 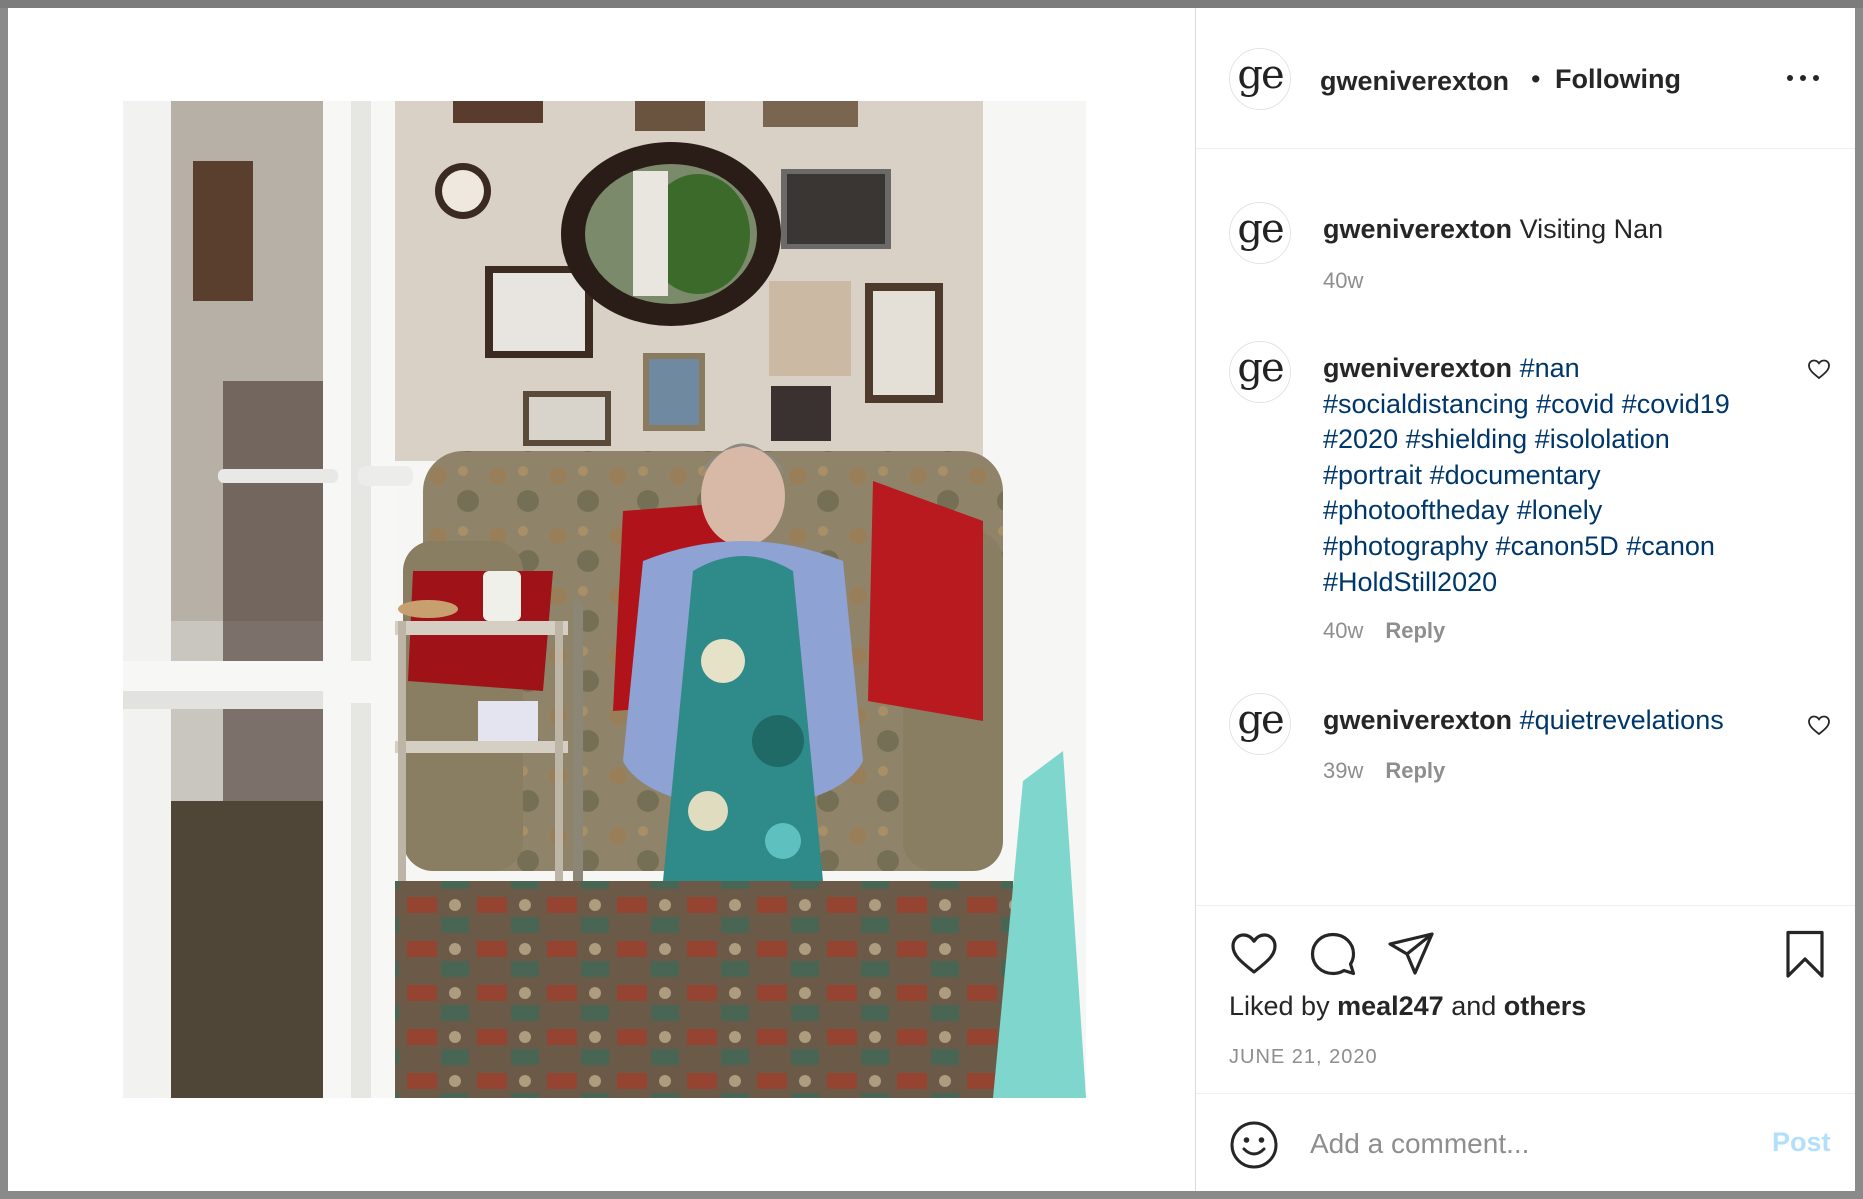 I want to click on hashtag-link: #documentary, so click(x=1515, y=475).